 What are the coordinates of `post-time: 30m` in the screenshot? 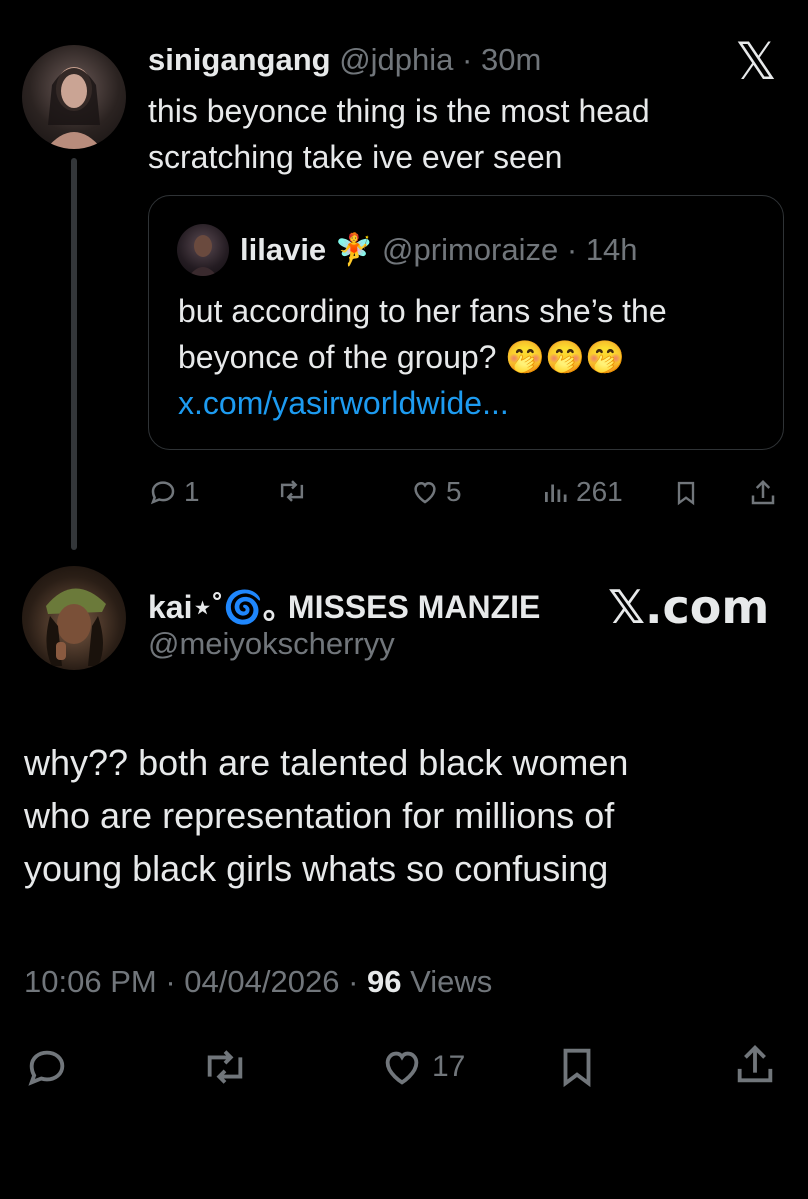 It's located at (511, 59).